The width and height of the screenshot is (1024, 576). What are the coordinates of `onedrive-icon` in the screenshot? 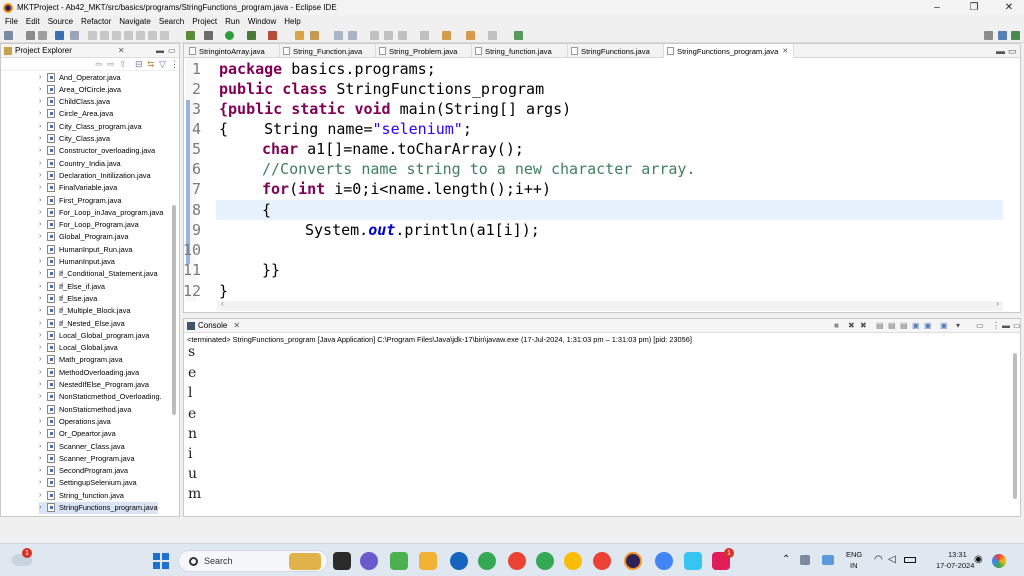 It's located at (828, 560).